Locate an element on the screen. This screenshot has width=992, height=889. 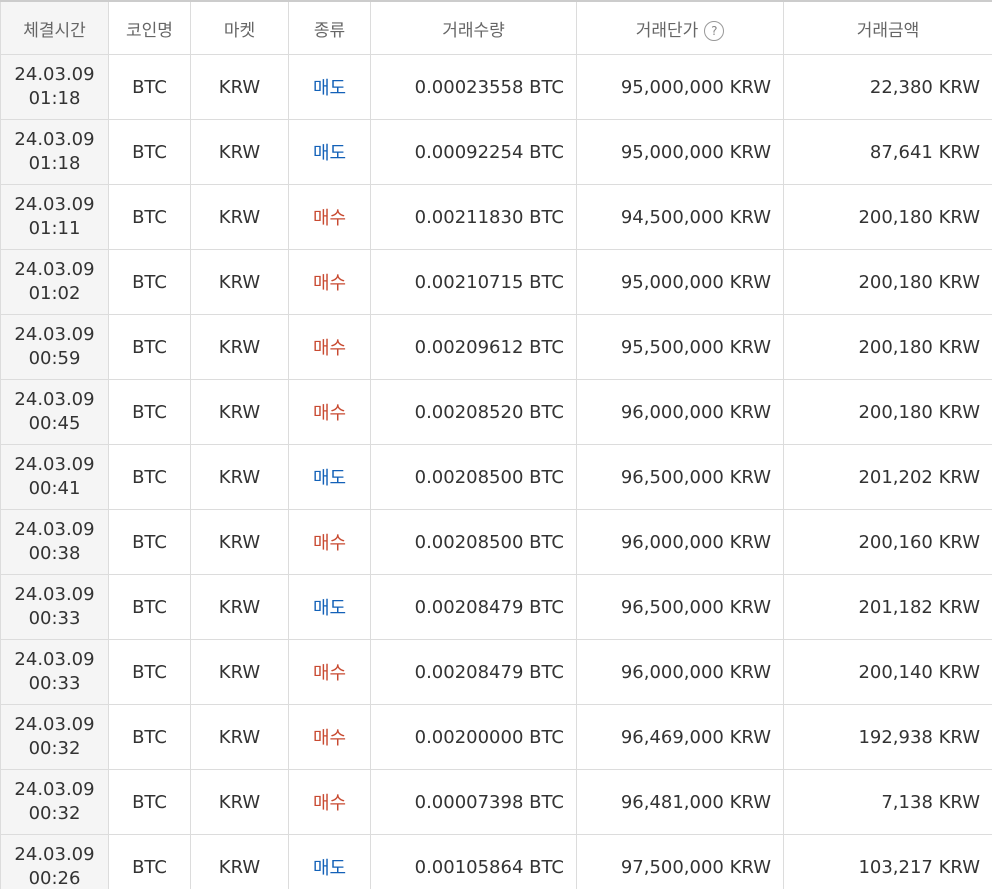
trade-time-cell: 24.03.09 00:41 is located at coordinates (54, 477).